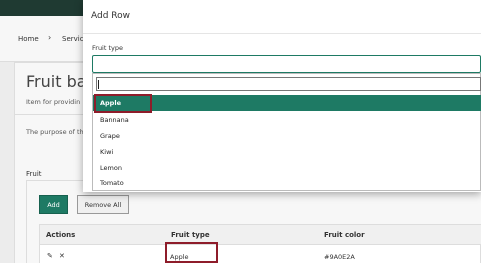  I want to click on dropdown-option-bannana: Bannana, so click(287, 120).